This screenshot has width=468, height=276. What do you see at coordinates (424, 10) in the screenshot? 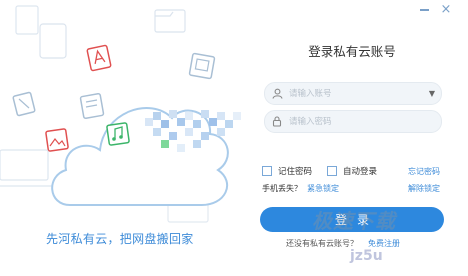
I see `minimize-icon` at bounding box center [424, 10].